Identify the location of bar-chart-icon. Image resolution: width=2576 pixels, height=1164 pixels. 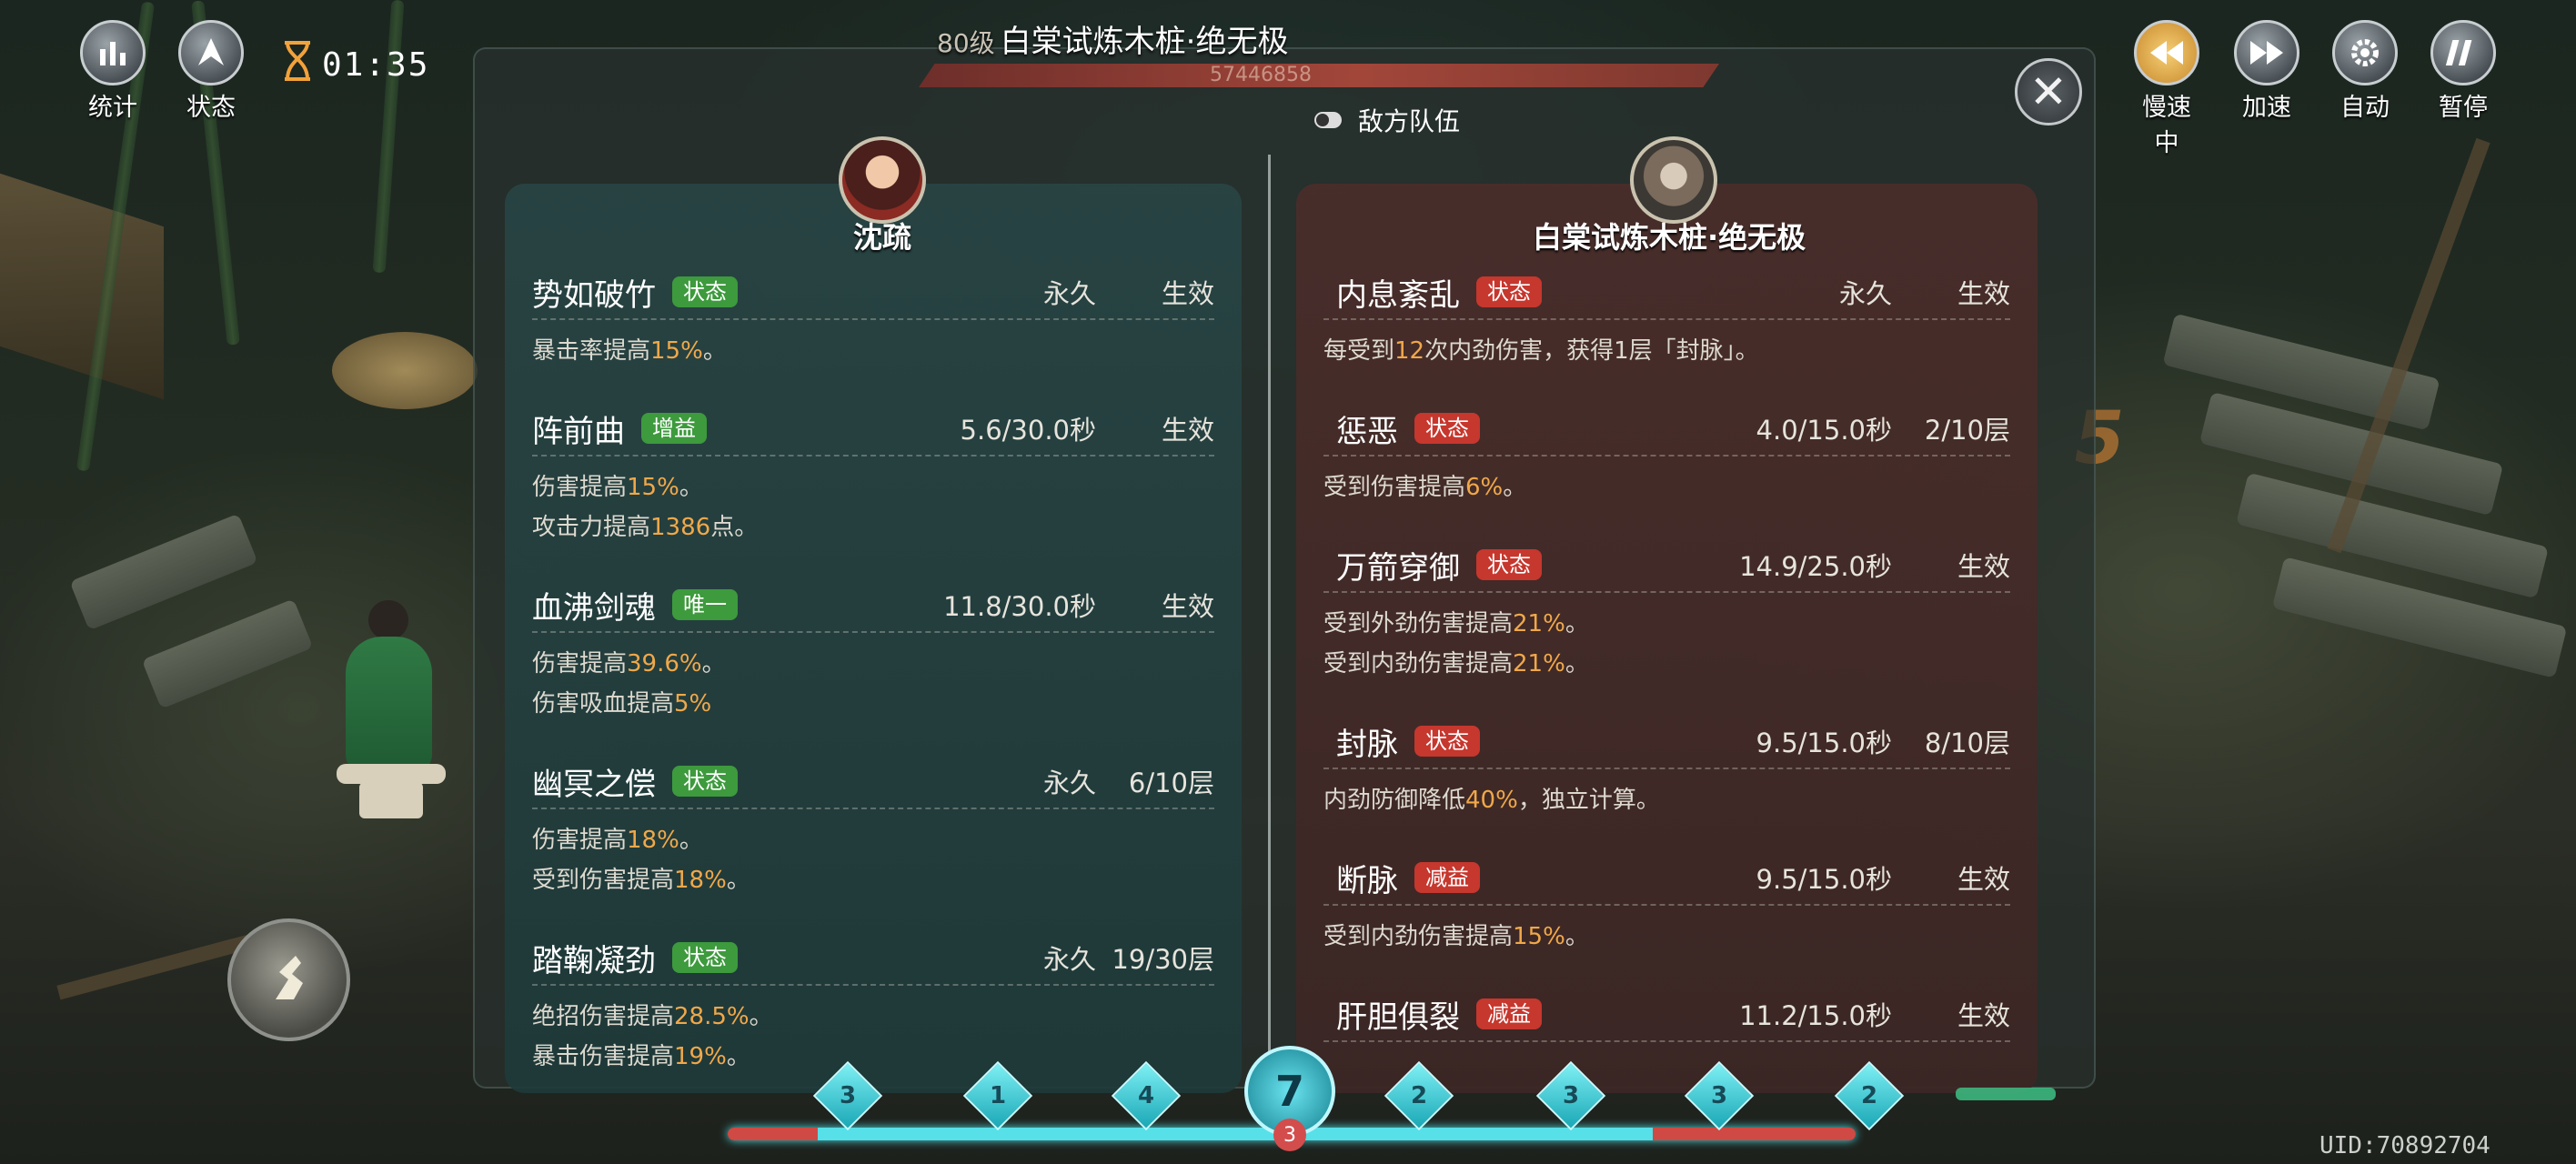
(113, 53).